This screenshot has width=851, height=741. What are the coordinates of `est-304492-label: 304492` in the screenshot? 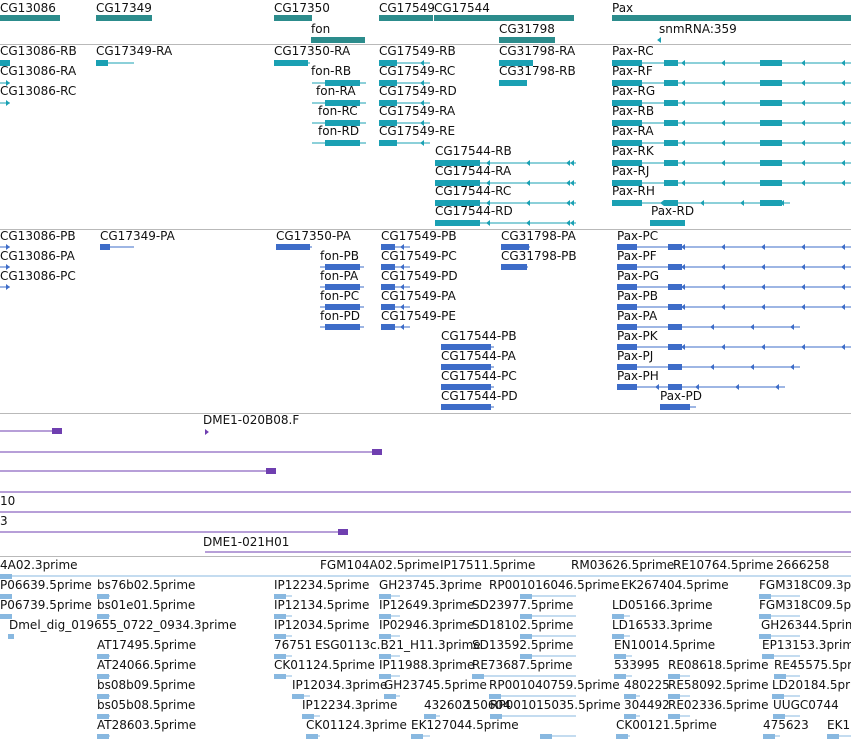 It's located at (647, 705).